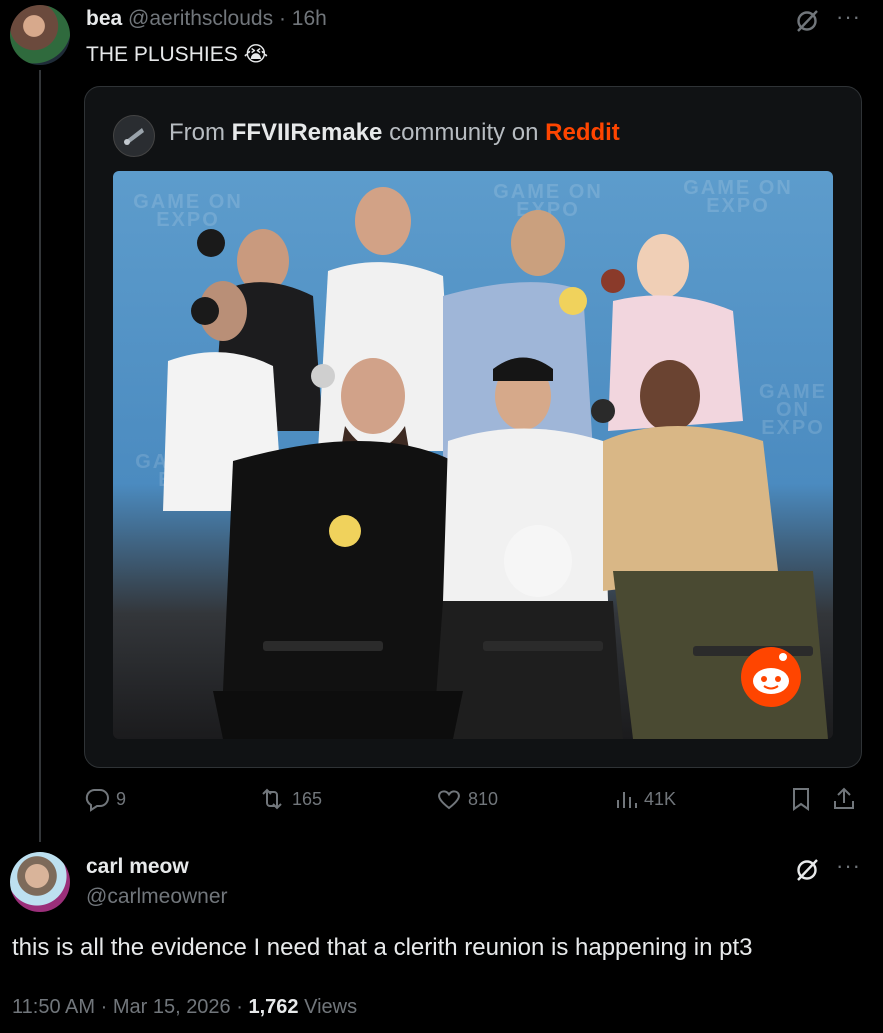  I want to click on share-icon, so click(844, 798).